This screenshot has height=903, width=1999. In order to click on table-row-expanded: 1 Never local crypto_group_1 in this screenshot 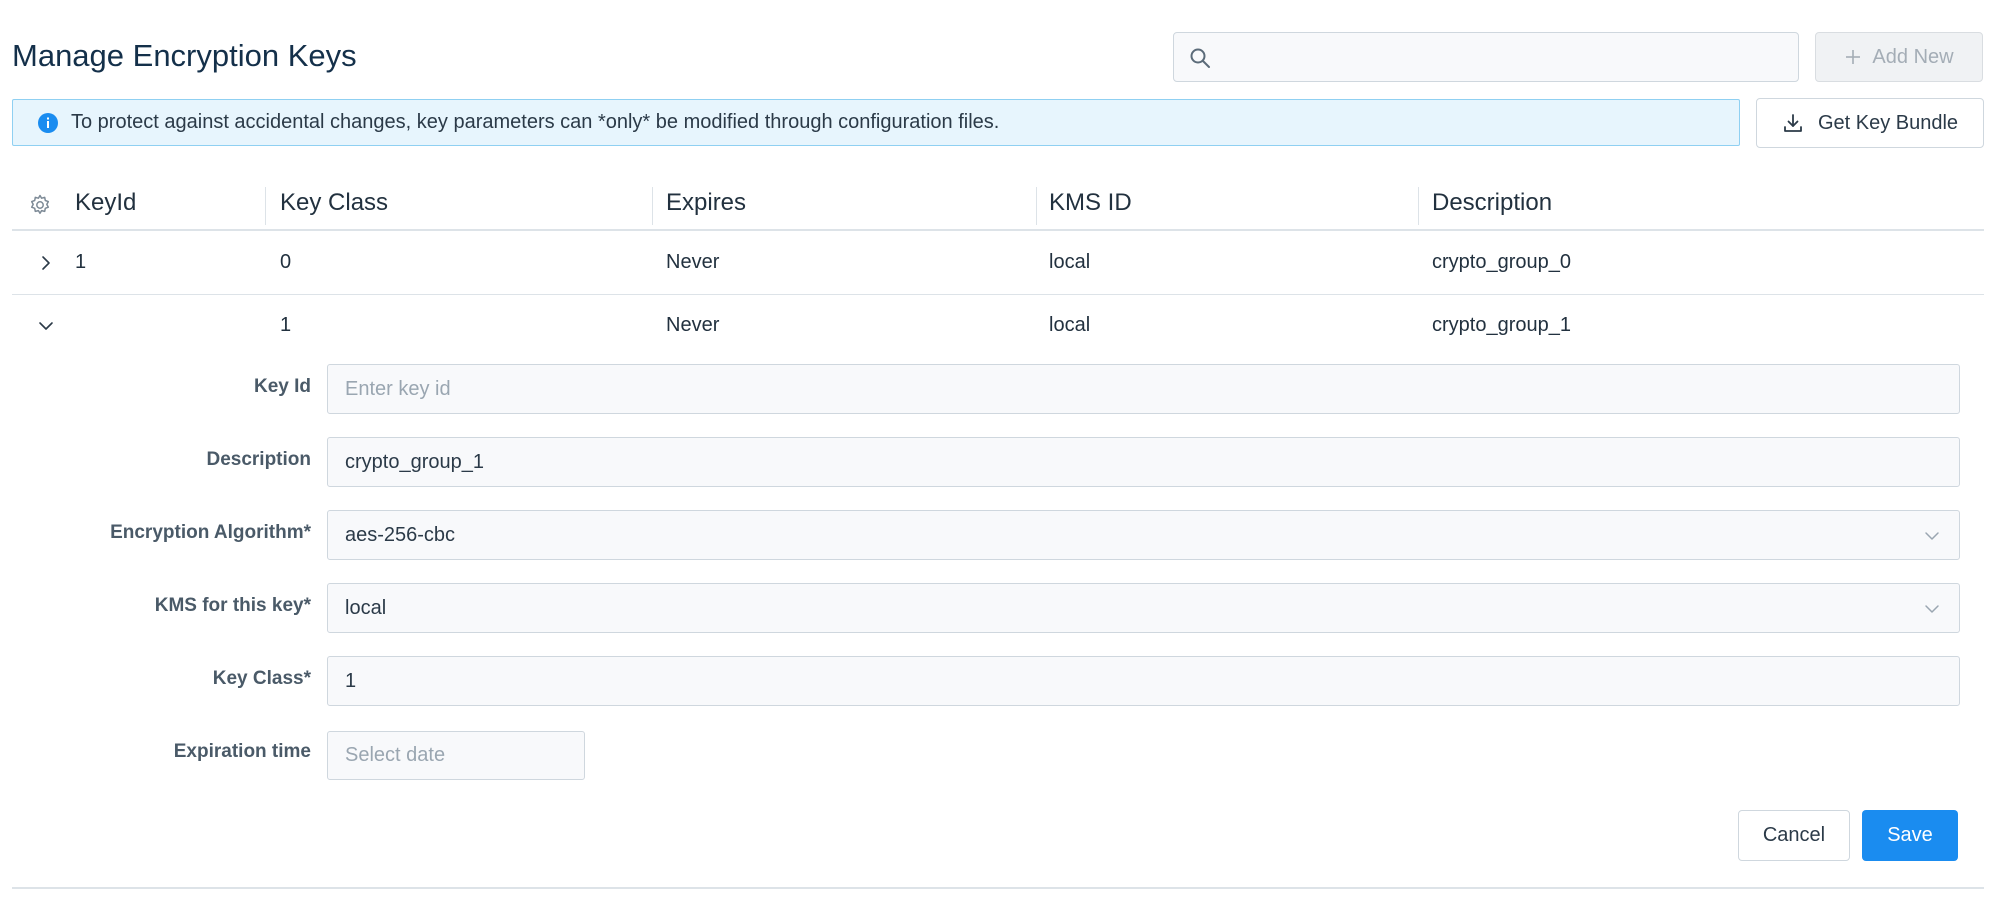, I will do `click(998, 327)`.